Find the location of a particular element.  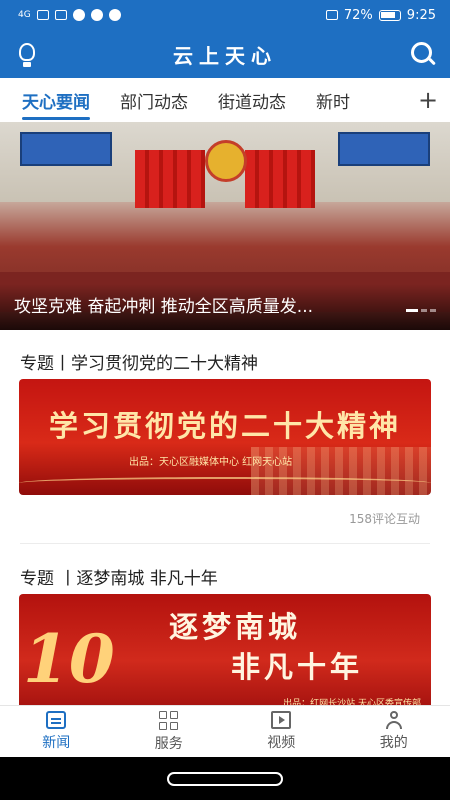

tab-street-news: 街道动态 is located at coordinates (252, 100).